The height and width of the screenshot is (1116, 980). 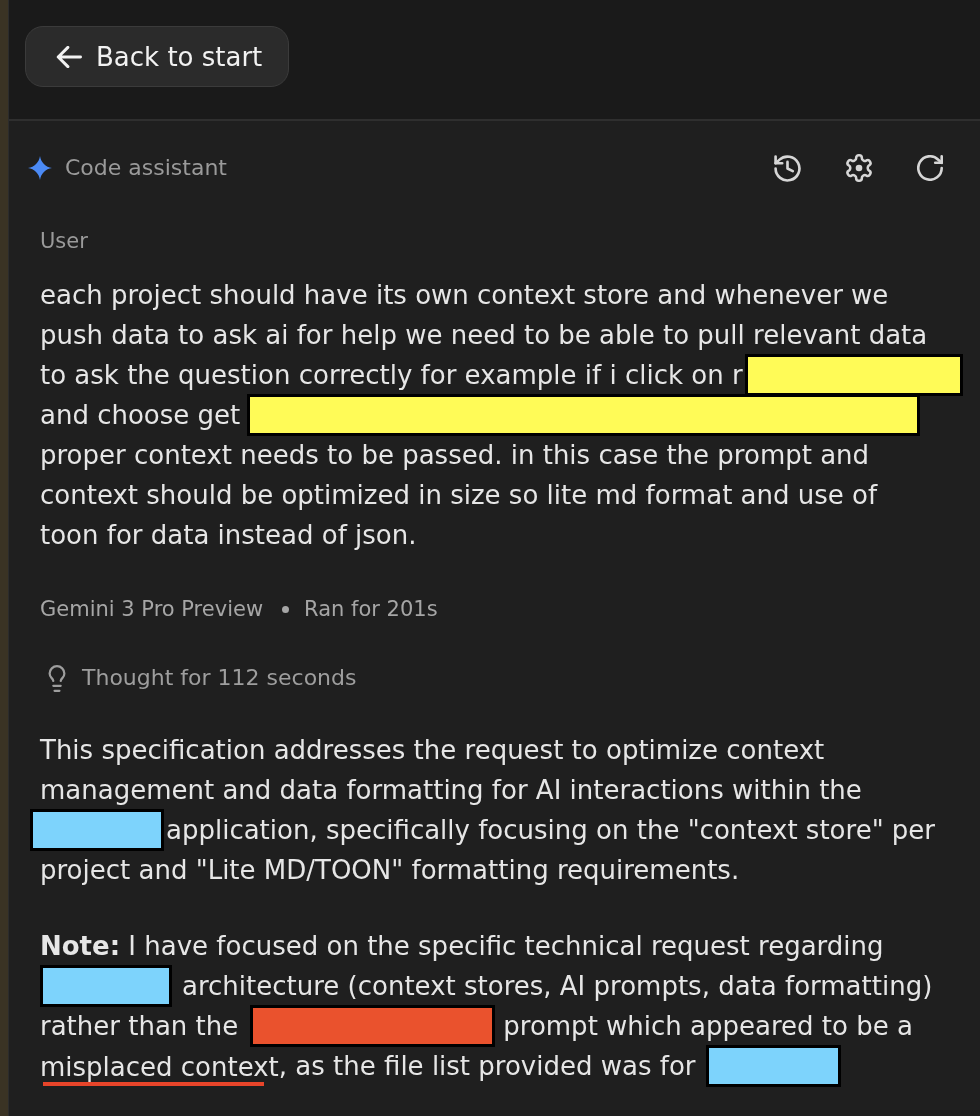 I want to click on message-text: rather than the, so click(x=139, y=1026).